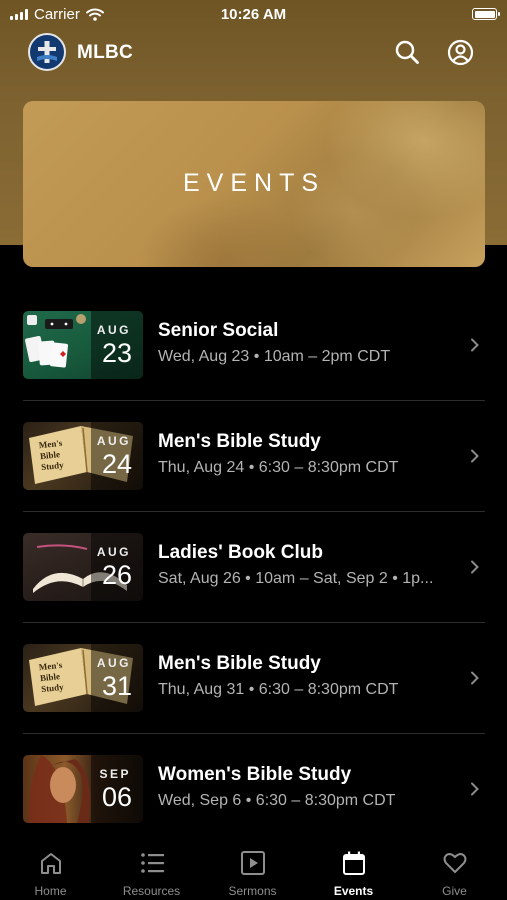  What do you see at coordinates (218, 330) in the screenshot?
I see `event-title: Senior Social` at bounding box center [218, 330].